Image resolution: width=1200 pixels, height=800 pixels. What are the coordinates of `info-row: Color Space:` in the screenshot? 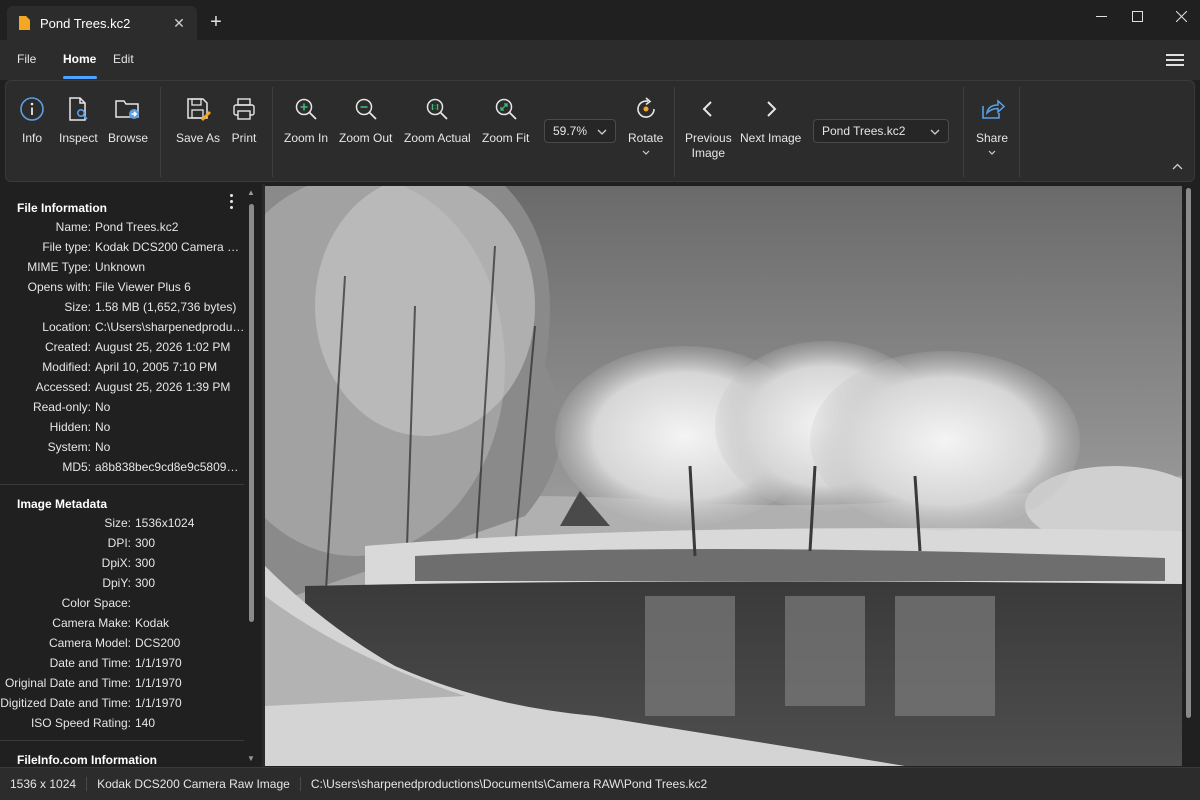 It's located at (122, 606).